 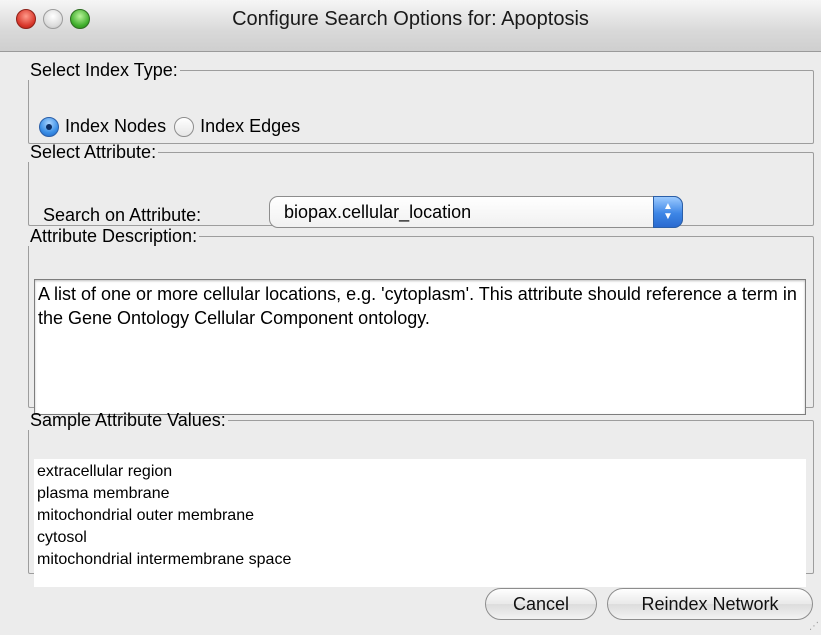 I want to click on index-type-legend: Select Index Type:, so click(x=104, y=70).